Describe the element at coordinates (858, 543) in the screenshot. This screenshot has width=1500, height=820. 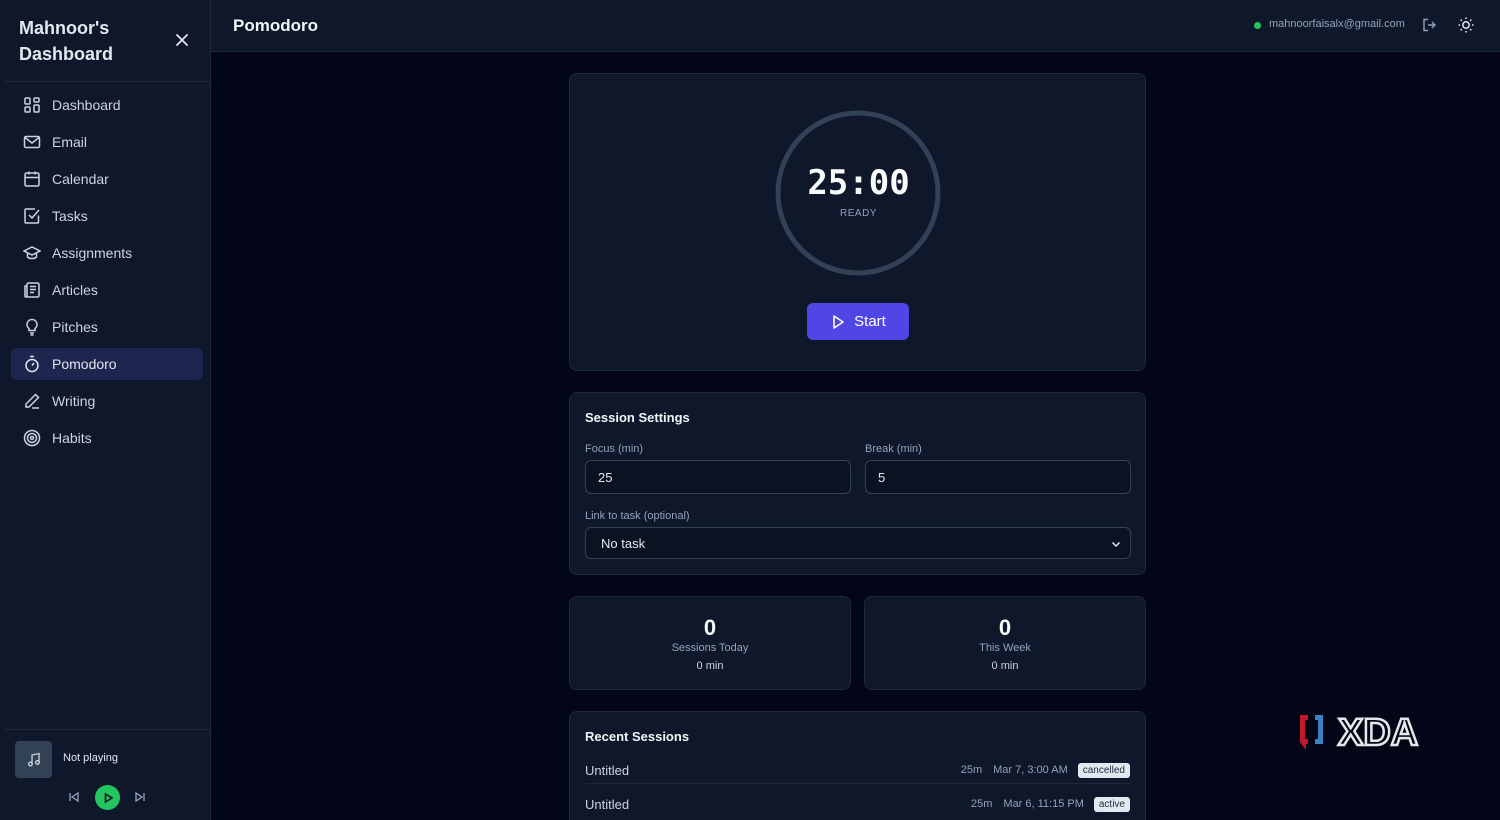
I see `task-select: No task` at that location.